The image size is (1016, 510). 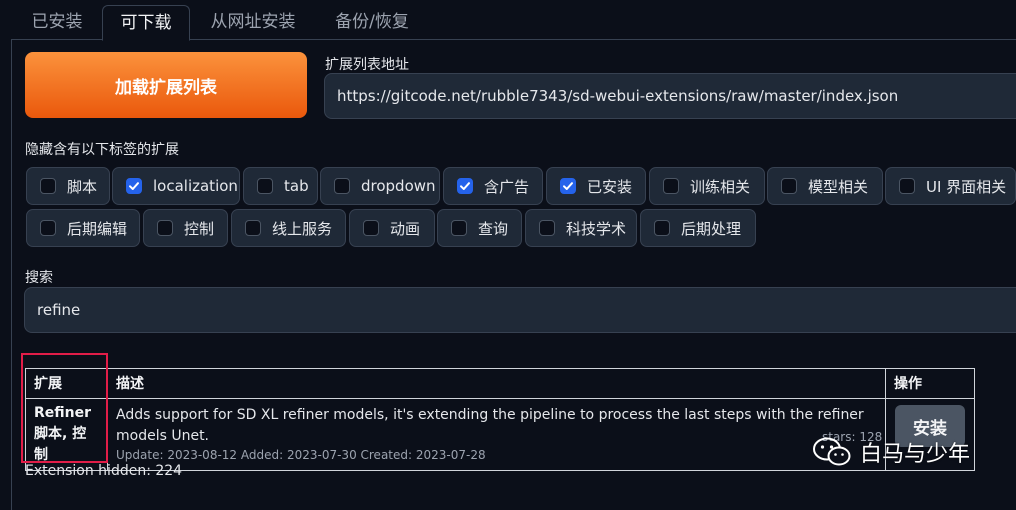 What do you see at coordinates (405, 228) in the screenshot?
I see `tag-label: 动画` at bounding box center [405, 228].